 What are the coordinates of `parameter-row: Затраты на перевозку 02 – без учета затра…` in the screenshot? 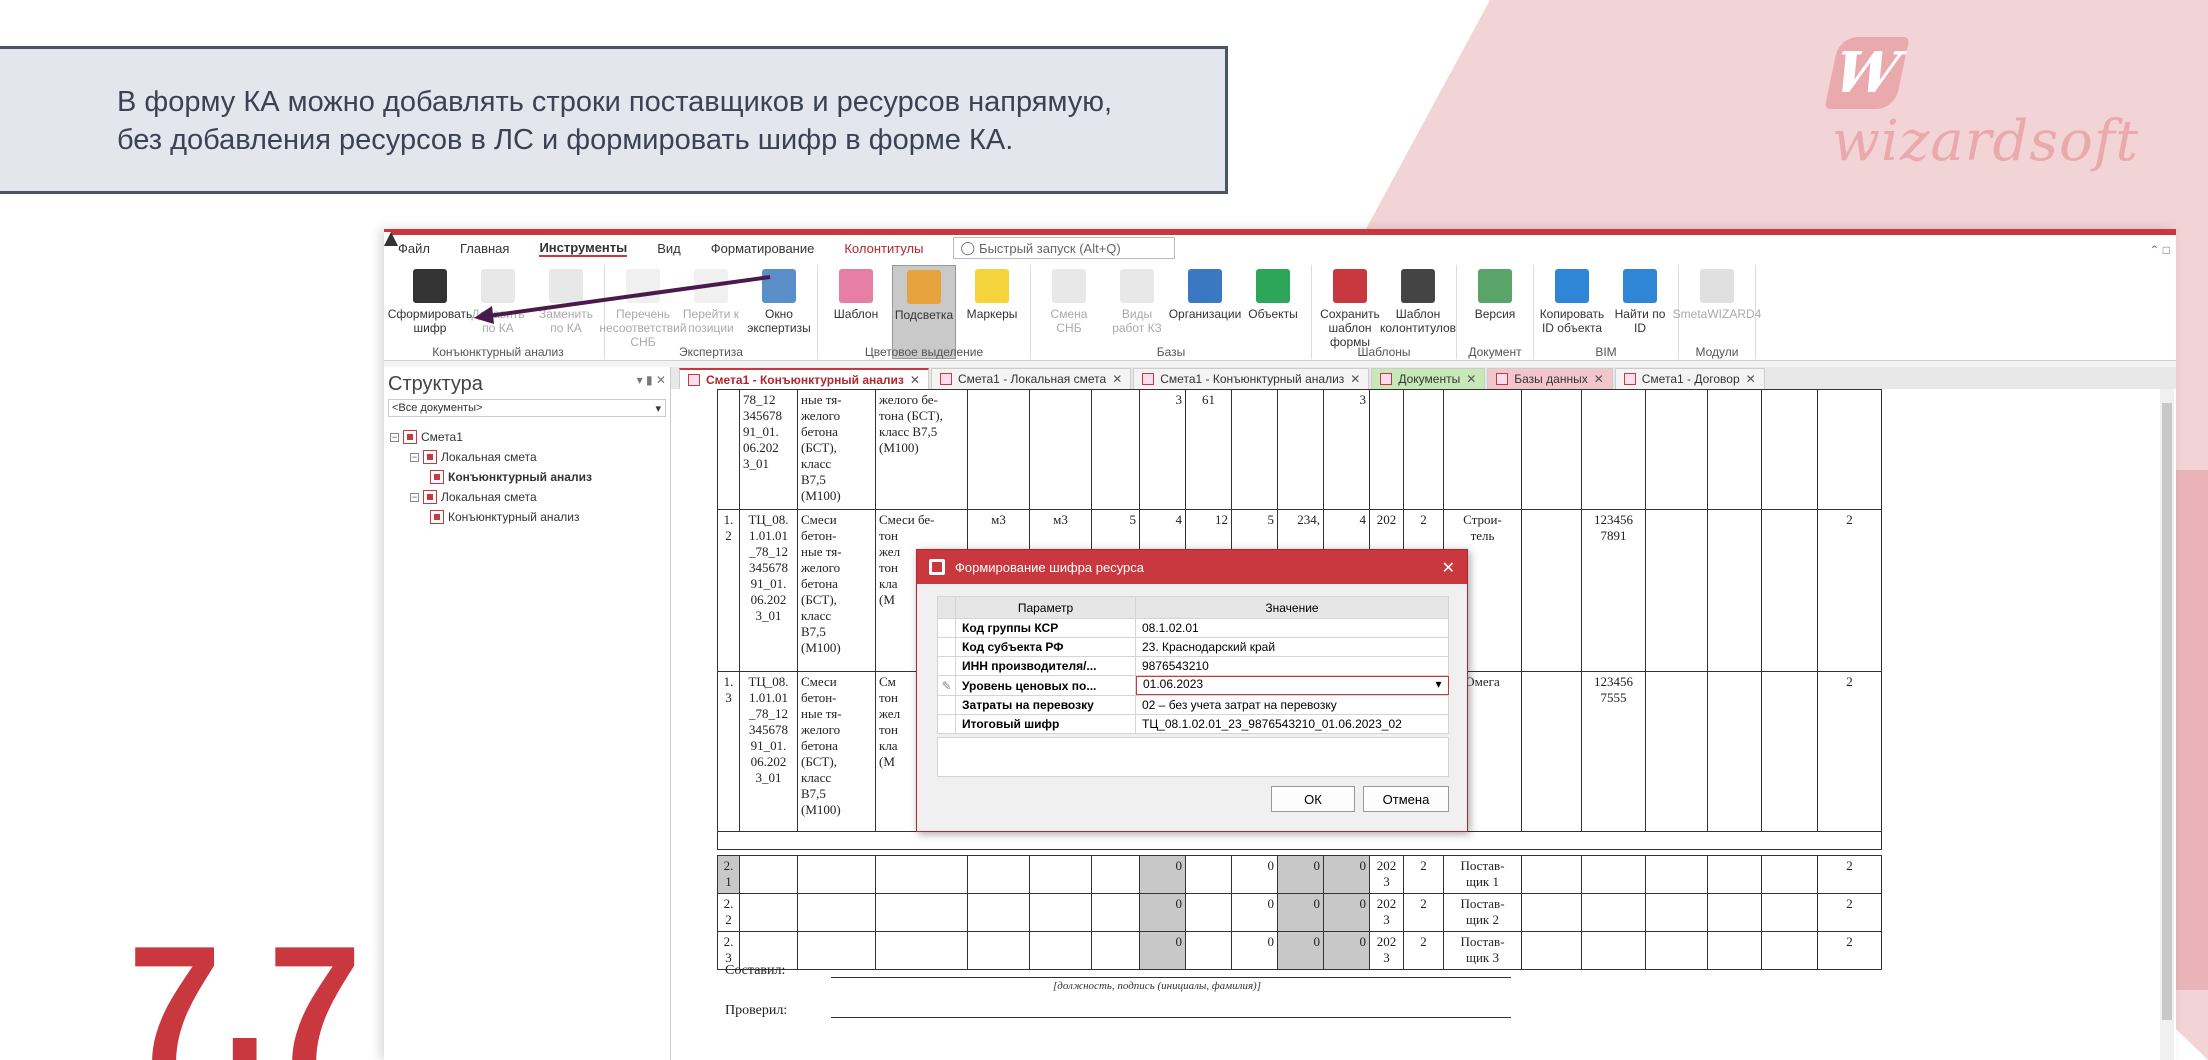 It's located at (1193, 705).